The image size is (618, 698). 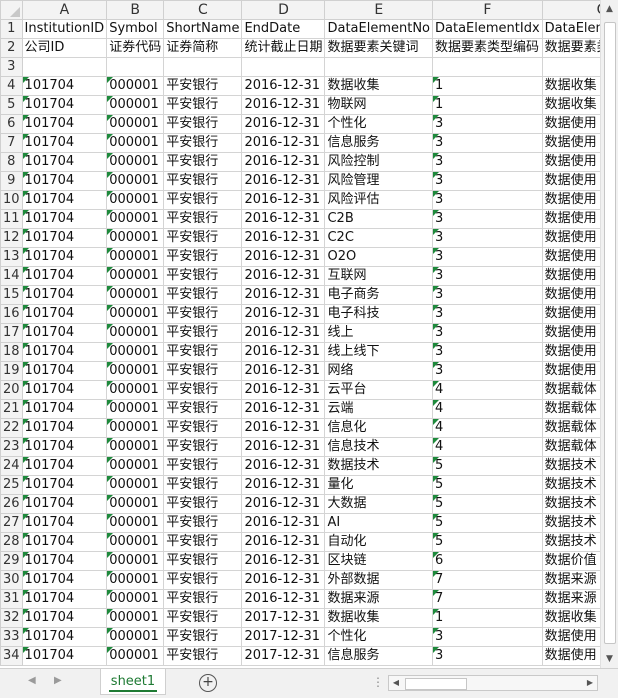 What do you see at coordinates (487, 561) in the screenshot?
I see `cell: 6` at bounding box center [487, 561].